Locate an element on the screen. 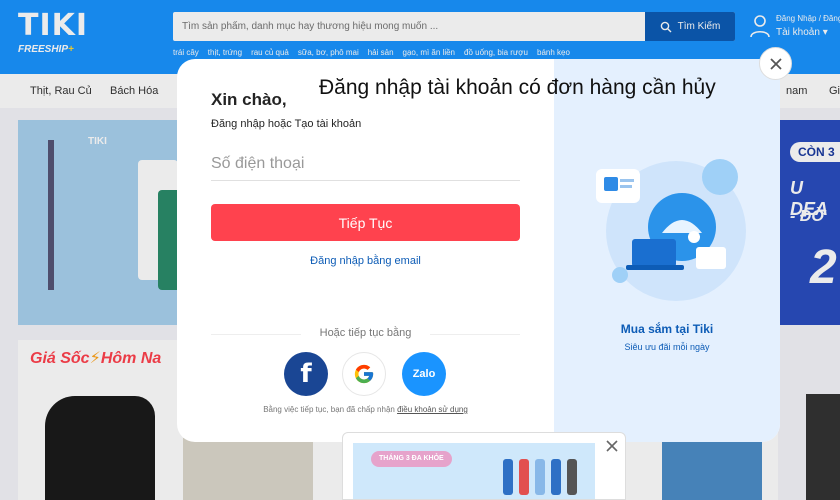 This screenshot has height=500, width=840. zalo-login-button: Zalo is located at coordinates (424, 374).